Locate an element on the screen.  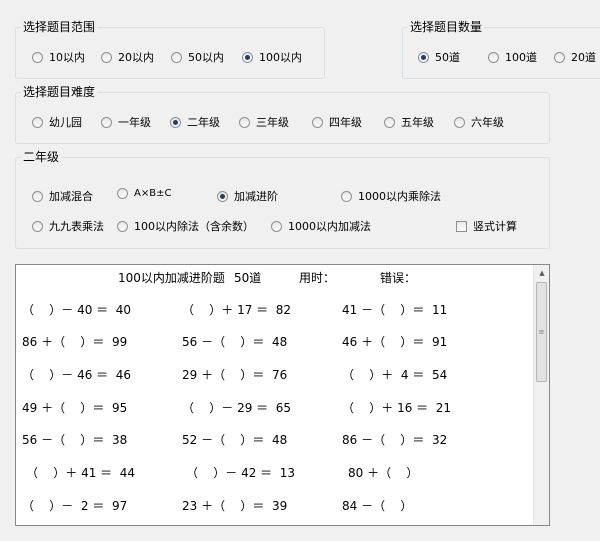
problem: 56 －（ ）＝ 38 is located at coordinates (75, 440).